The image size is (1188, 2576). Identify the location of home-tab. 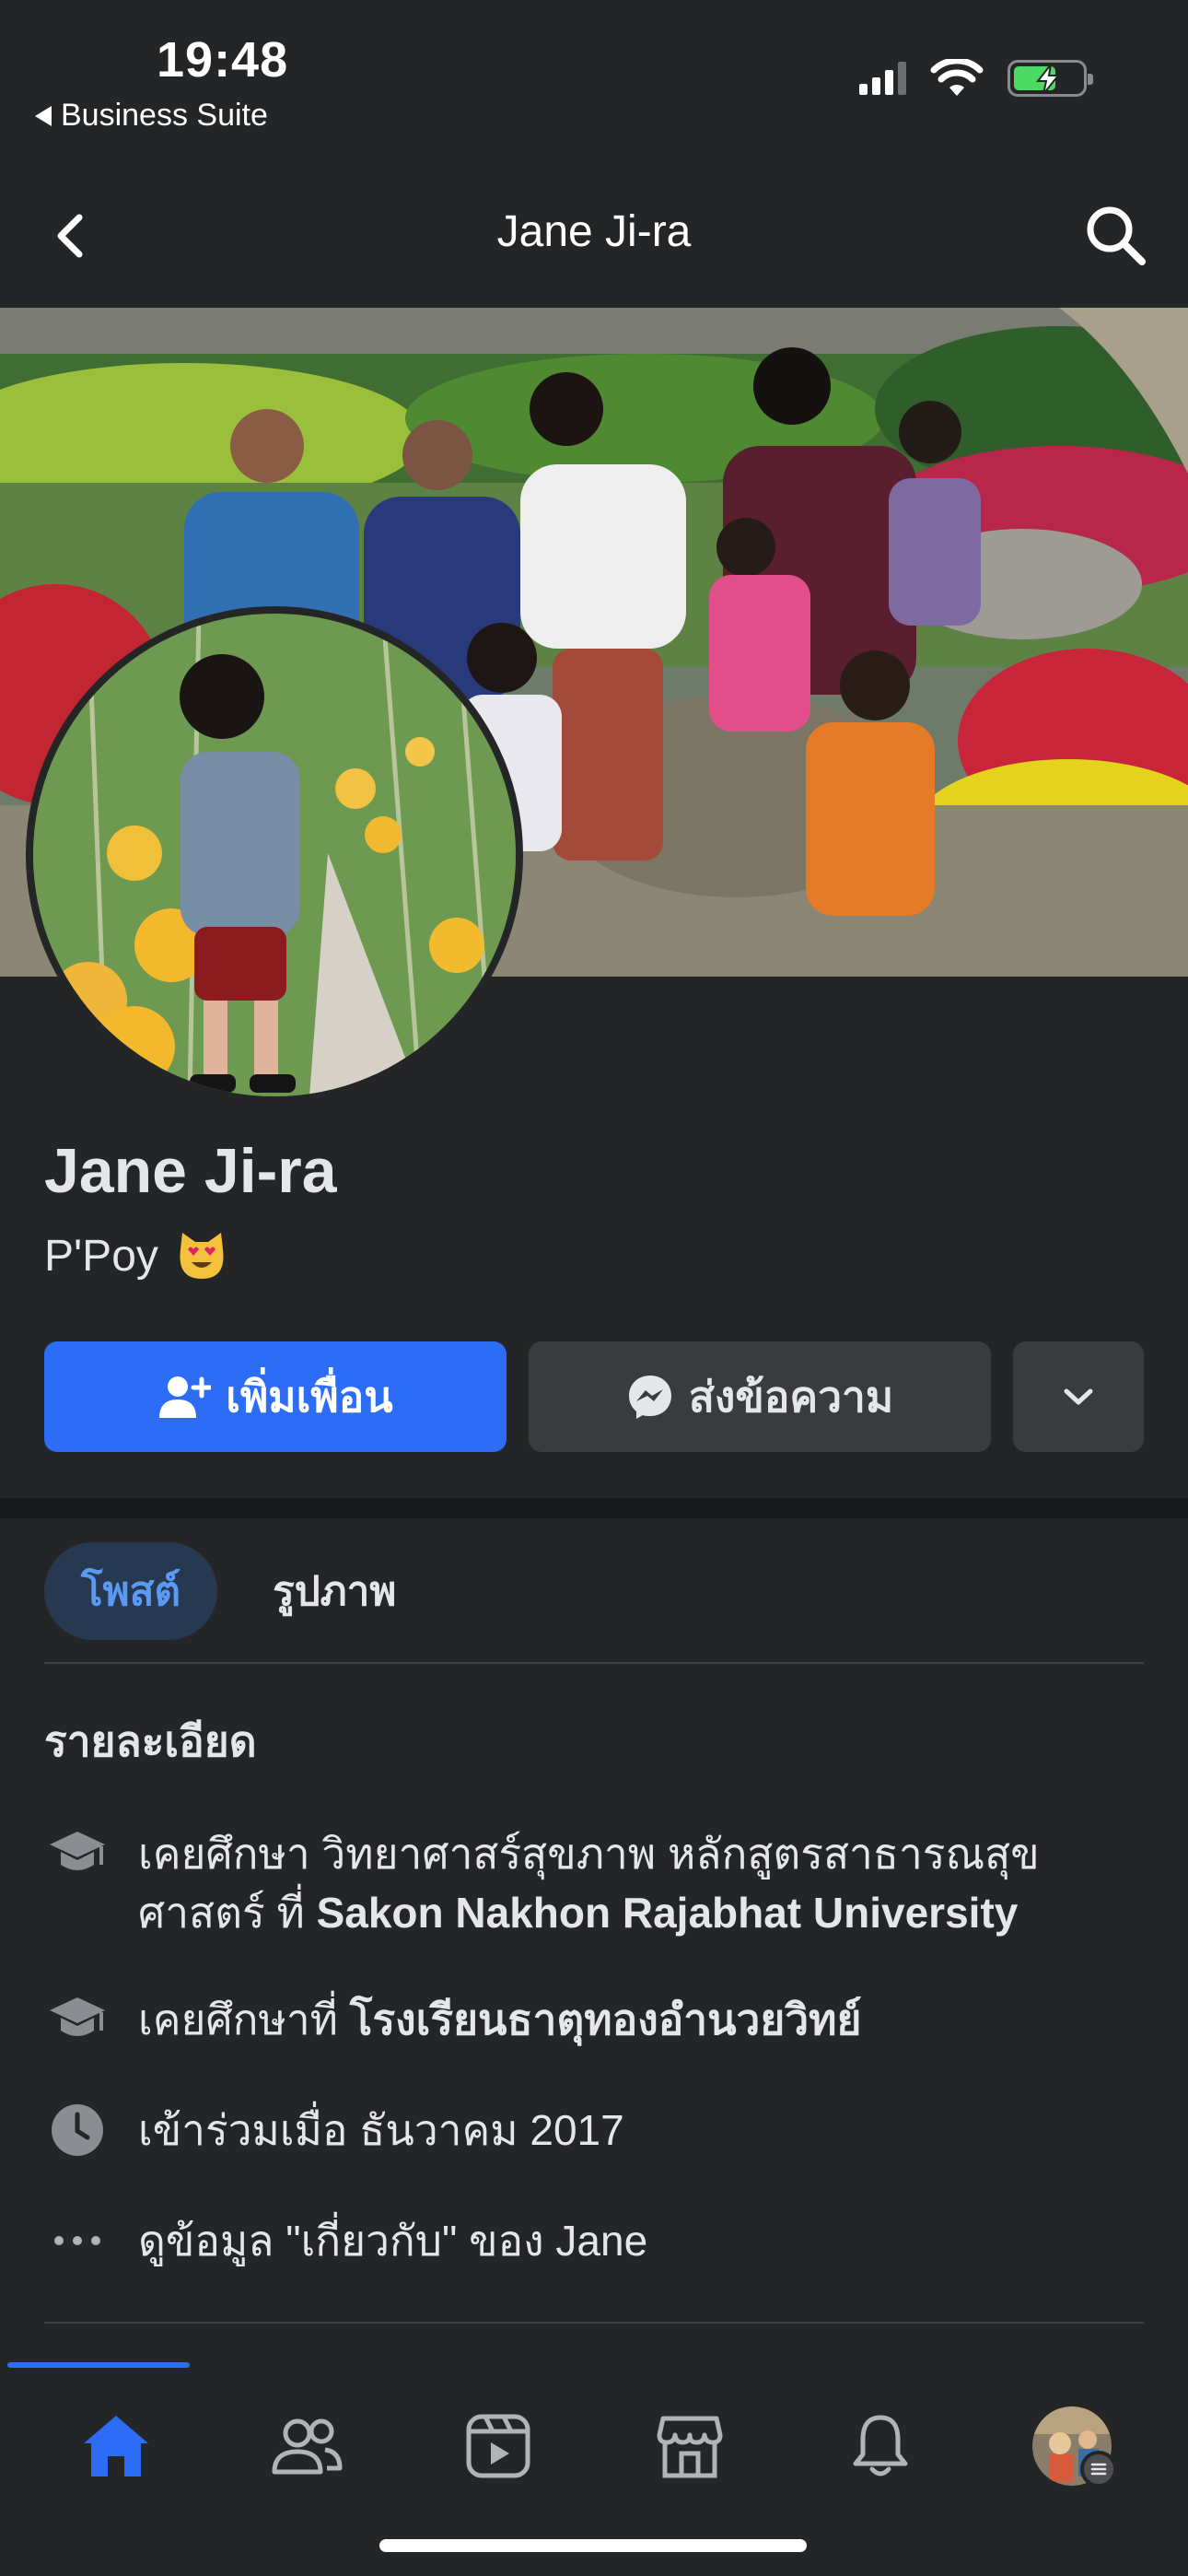
(116, 2446).